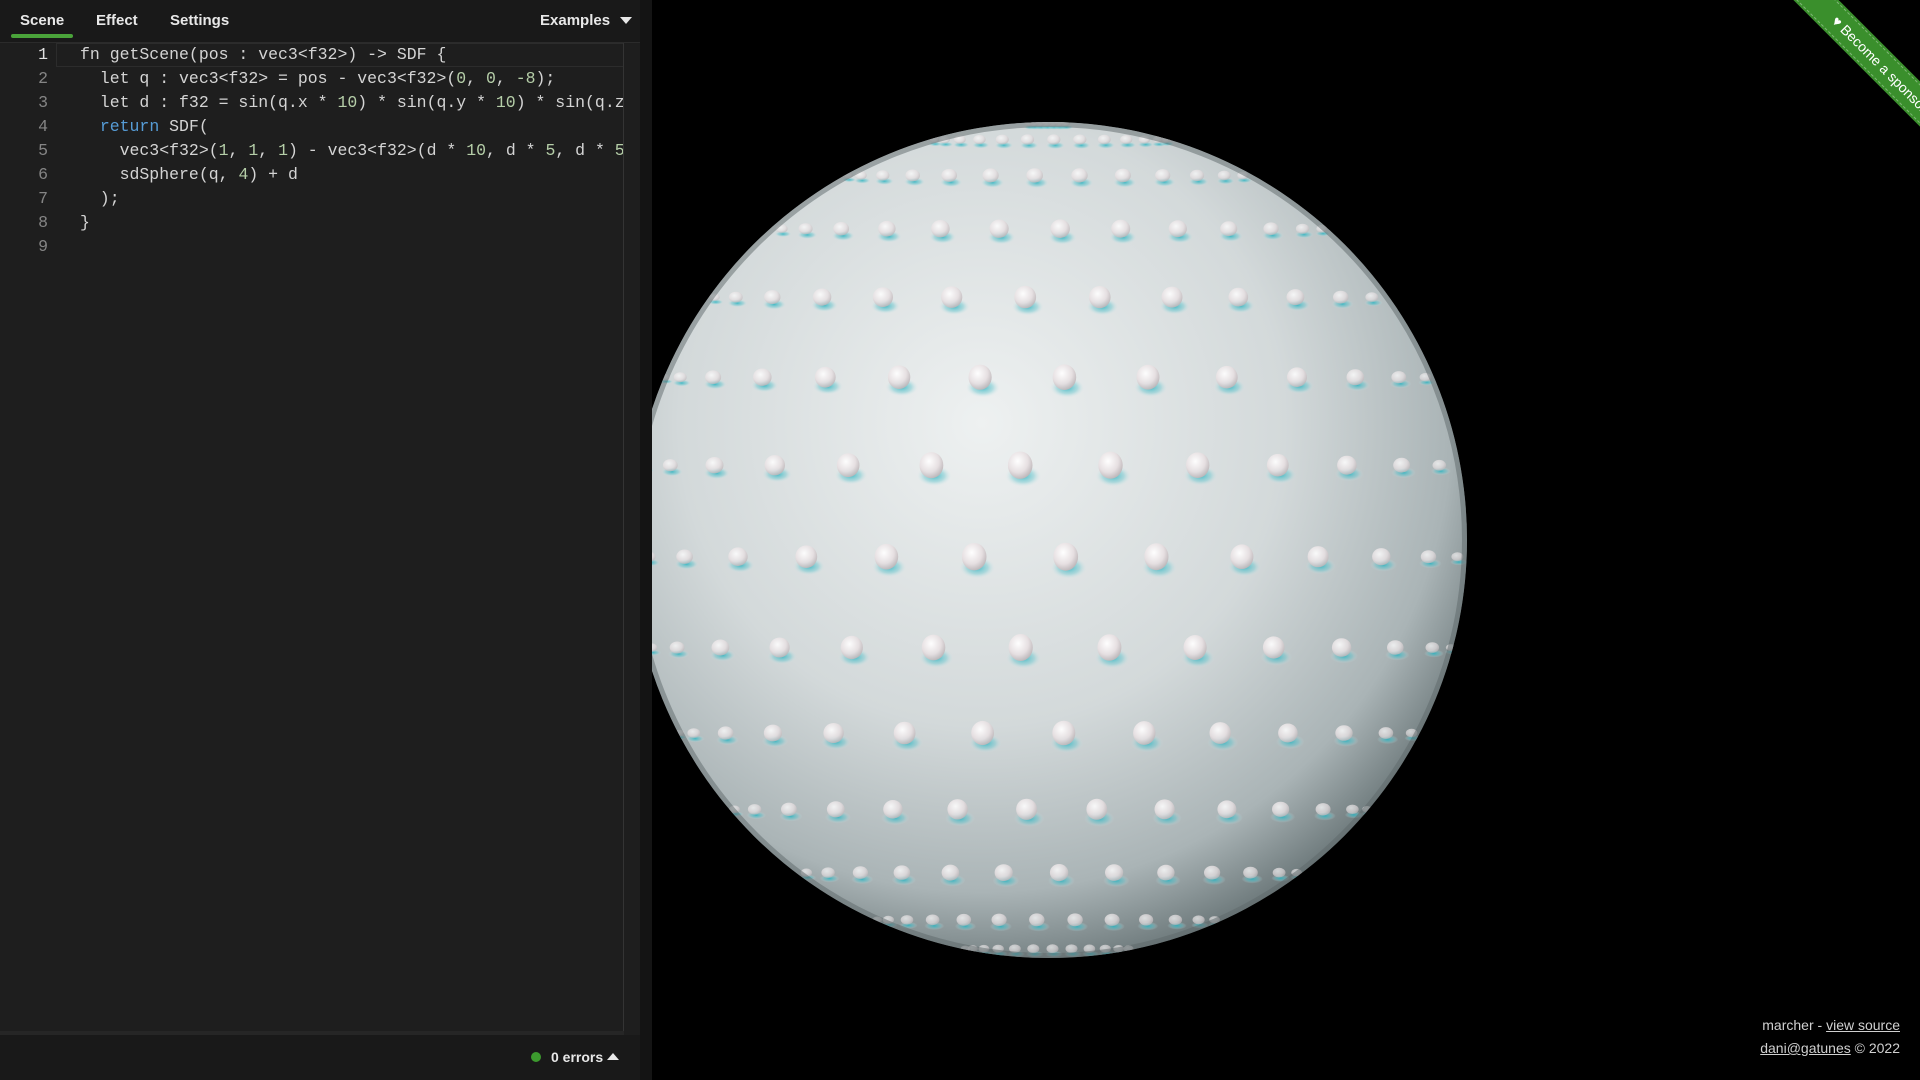 This screenshot has height=1080, width=1920. Describe the element at coordinates (1788, 1025) in the screenshot. I see `app-name: marcher` at that location.